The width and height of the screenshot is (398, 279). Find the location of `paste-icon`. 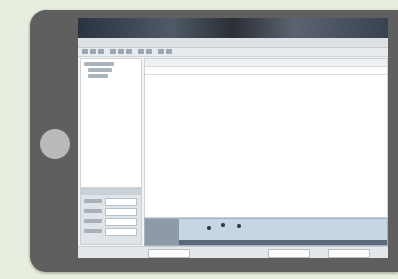

paste-icon is located at coordinates (129, 51).